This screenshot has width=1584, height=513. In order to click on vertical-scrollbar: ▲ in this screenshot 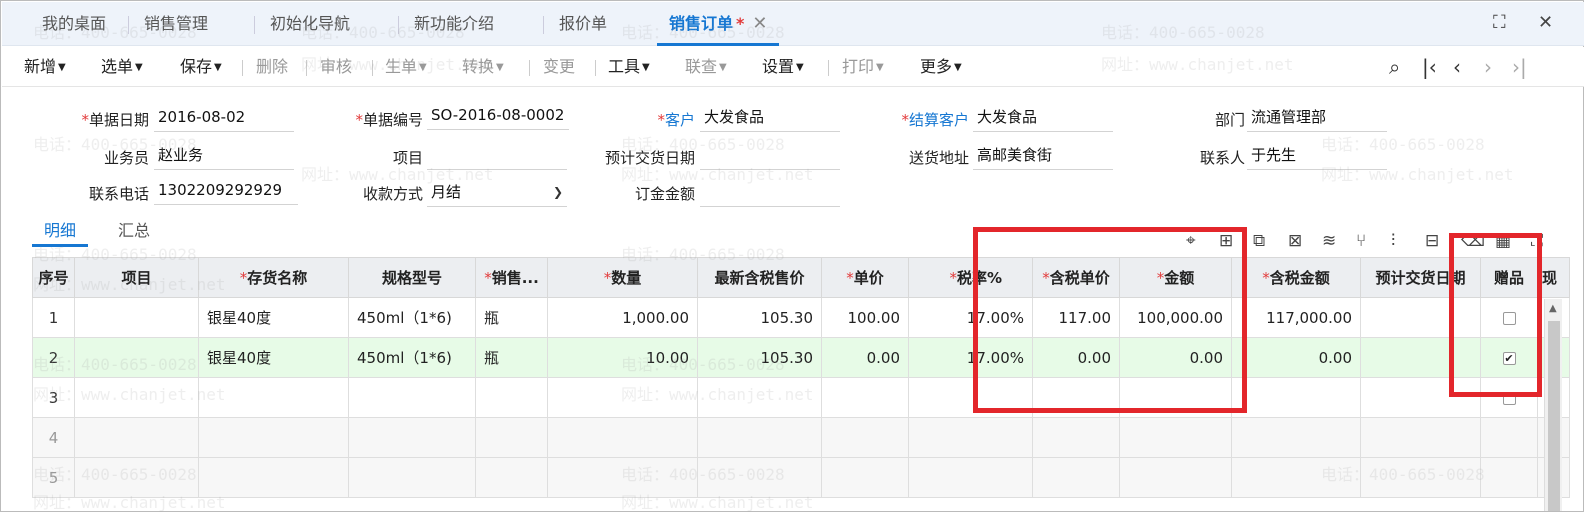, I will do `click(1553, 405)`.